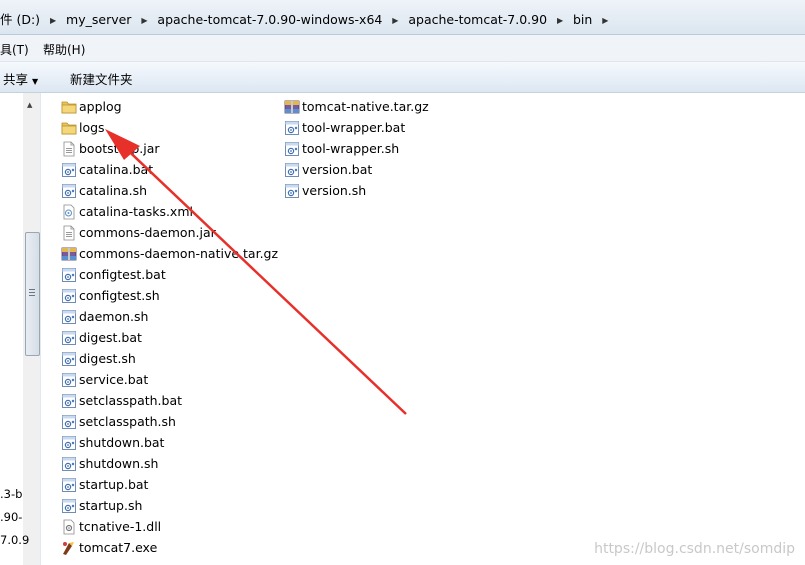 The width and height of the screenshot is (805, 565). Describe the element at coordinates (694, 549) in the screenshot. I see `watermark: https://blog.csdn.net/somdip` at that location.